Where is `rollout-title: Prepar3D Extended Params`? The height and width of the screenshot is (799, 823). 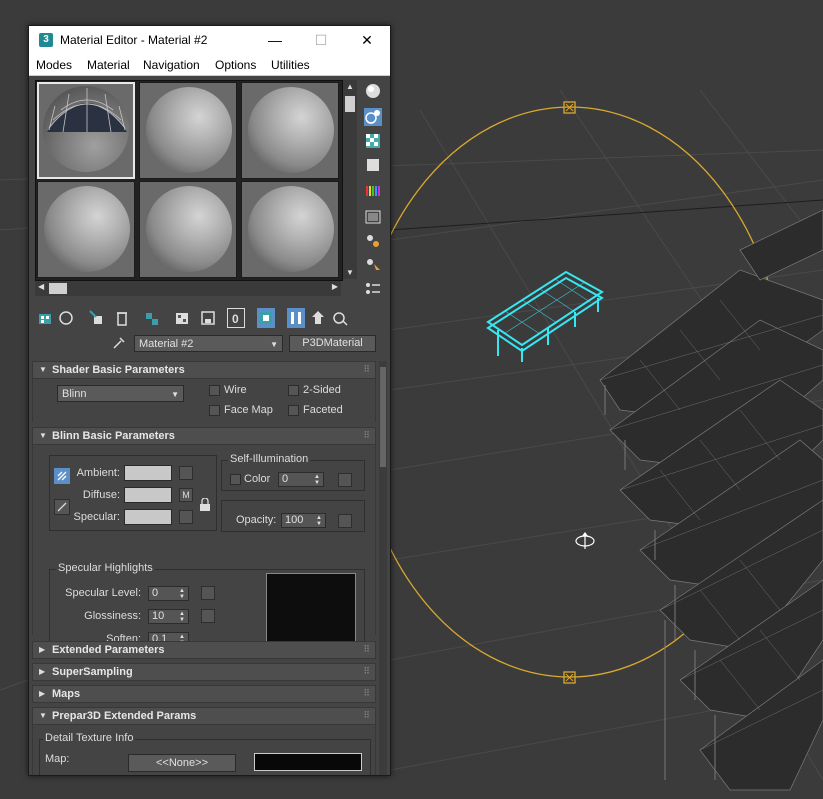 rollout-title: Prepar3D Extended Params is located at coordinates (124, 716).